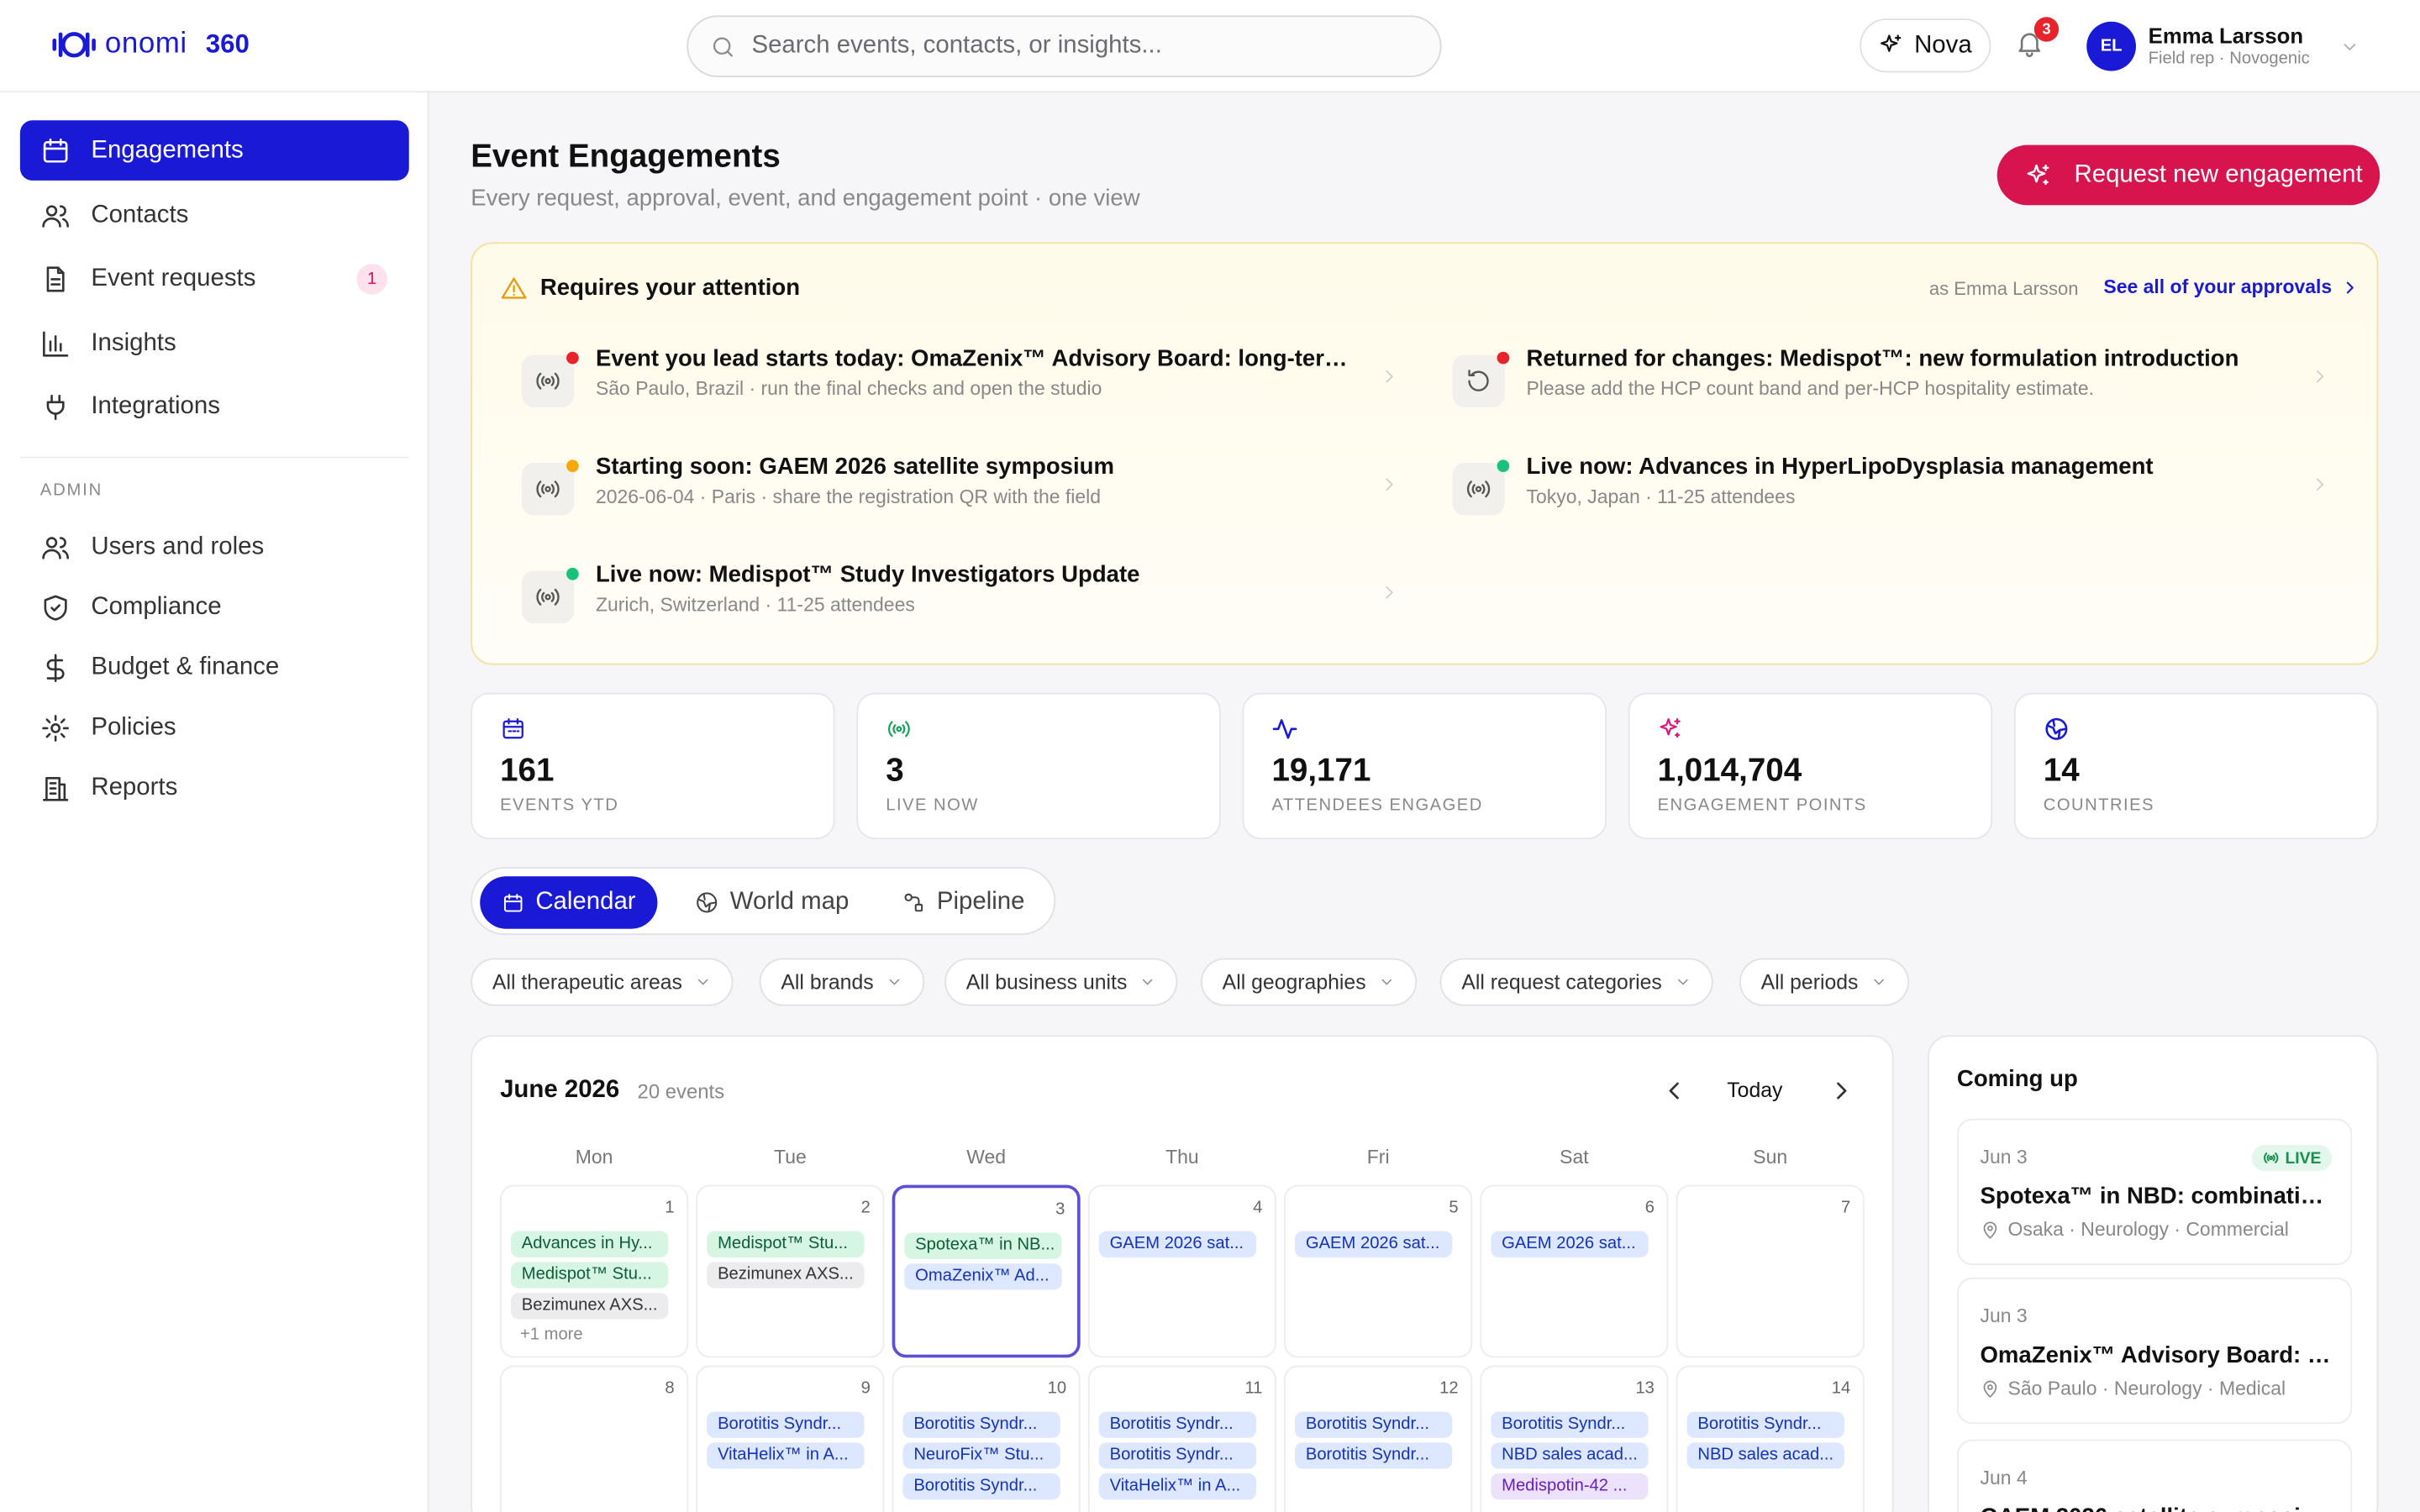  Describe the element at coordinates (214, 788) in the screenshot. I see `sidebar-item-reports: Reports` at that location.